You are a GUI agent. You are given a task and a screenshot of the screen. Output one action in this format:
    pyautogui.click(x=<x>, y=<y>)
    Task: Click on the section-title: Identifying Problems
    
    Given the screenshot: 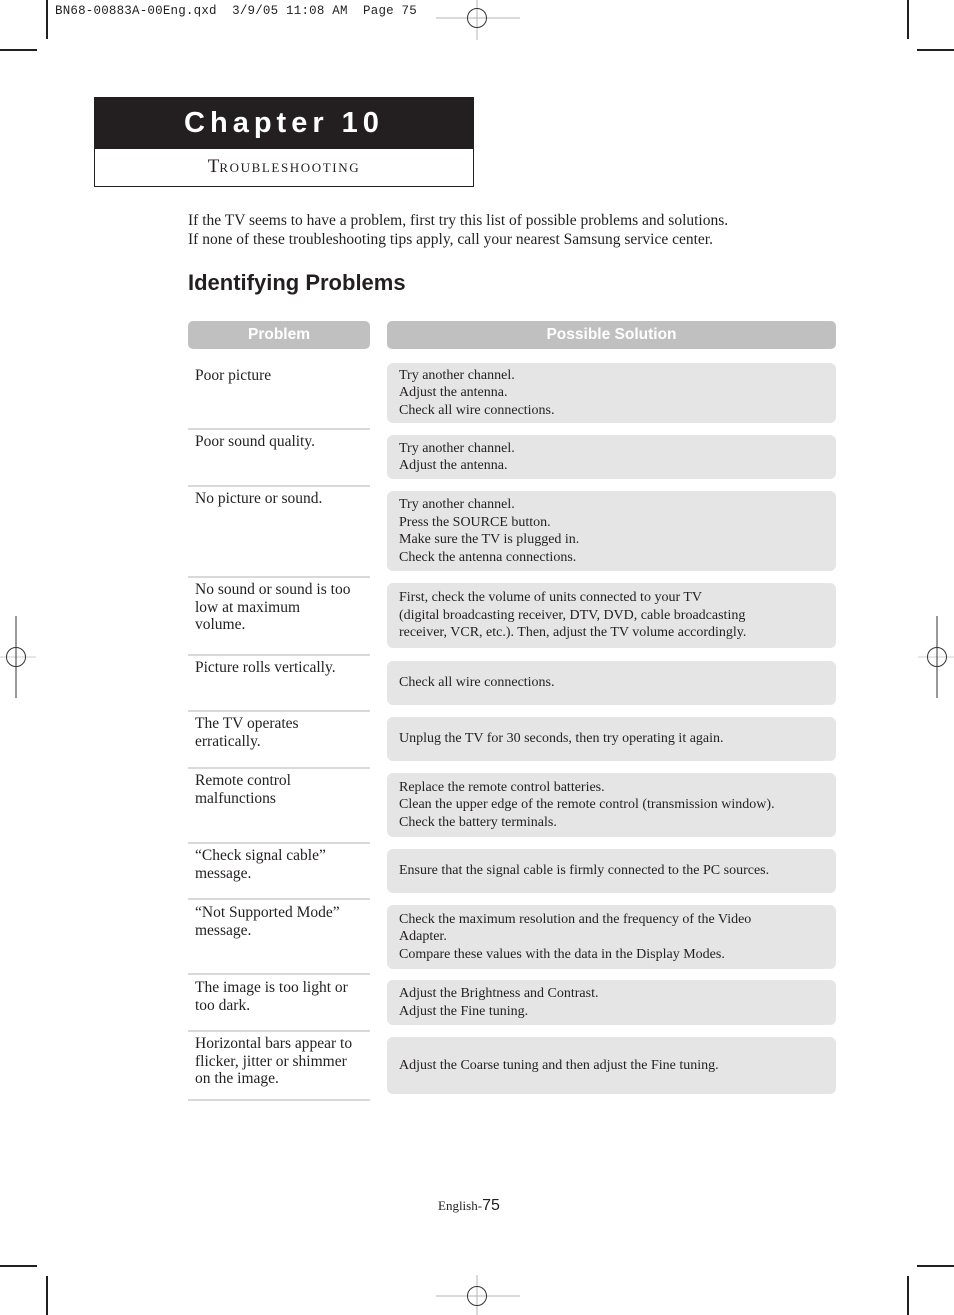 What is the action you would take?
    pyautogui.click(x=297, y=282)
    